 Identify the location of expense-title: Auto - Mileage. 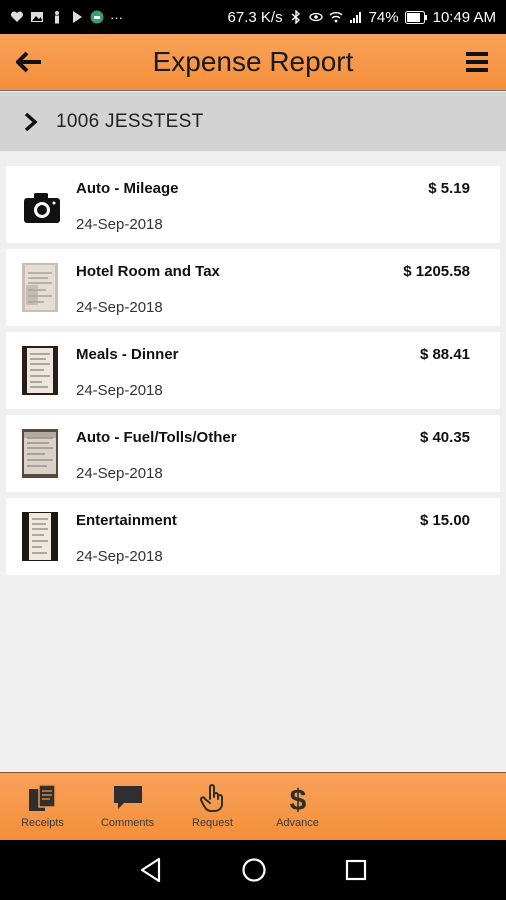
(127, 188).